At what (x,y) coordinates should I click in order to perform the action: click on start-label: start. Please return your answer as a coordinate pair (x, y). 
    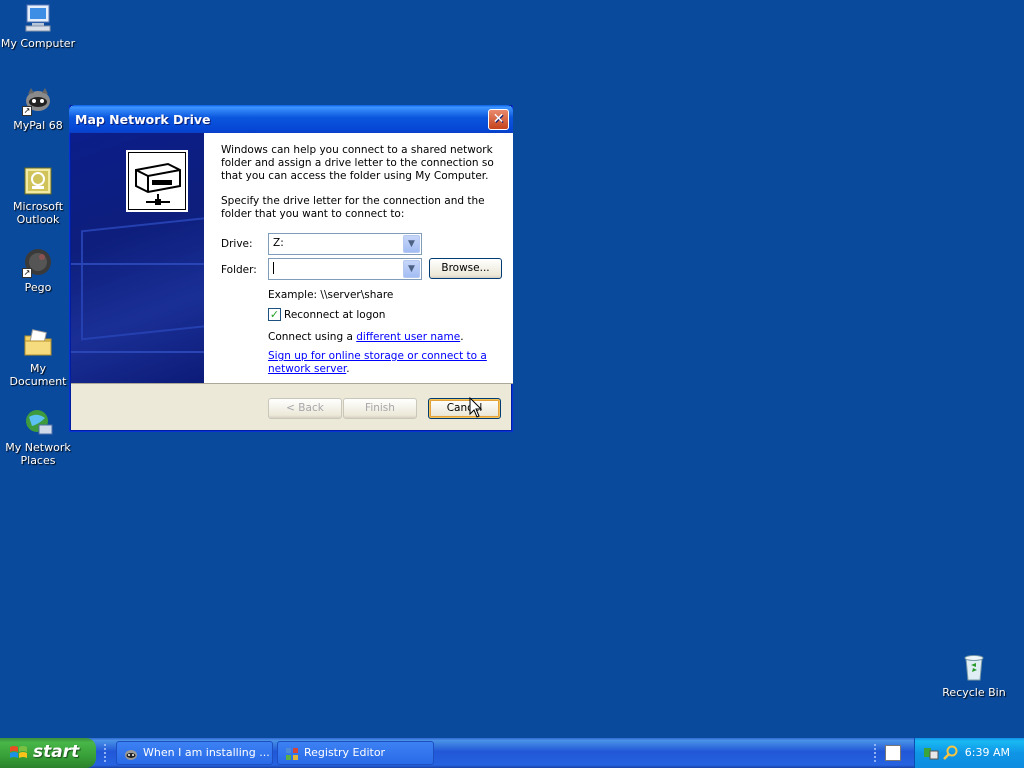
    Looking at the image, I should click on (56, 752).